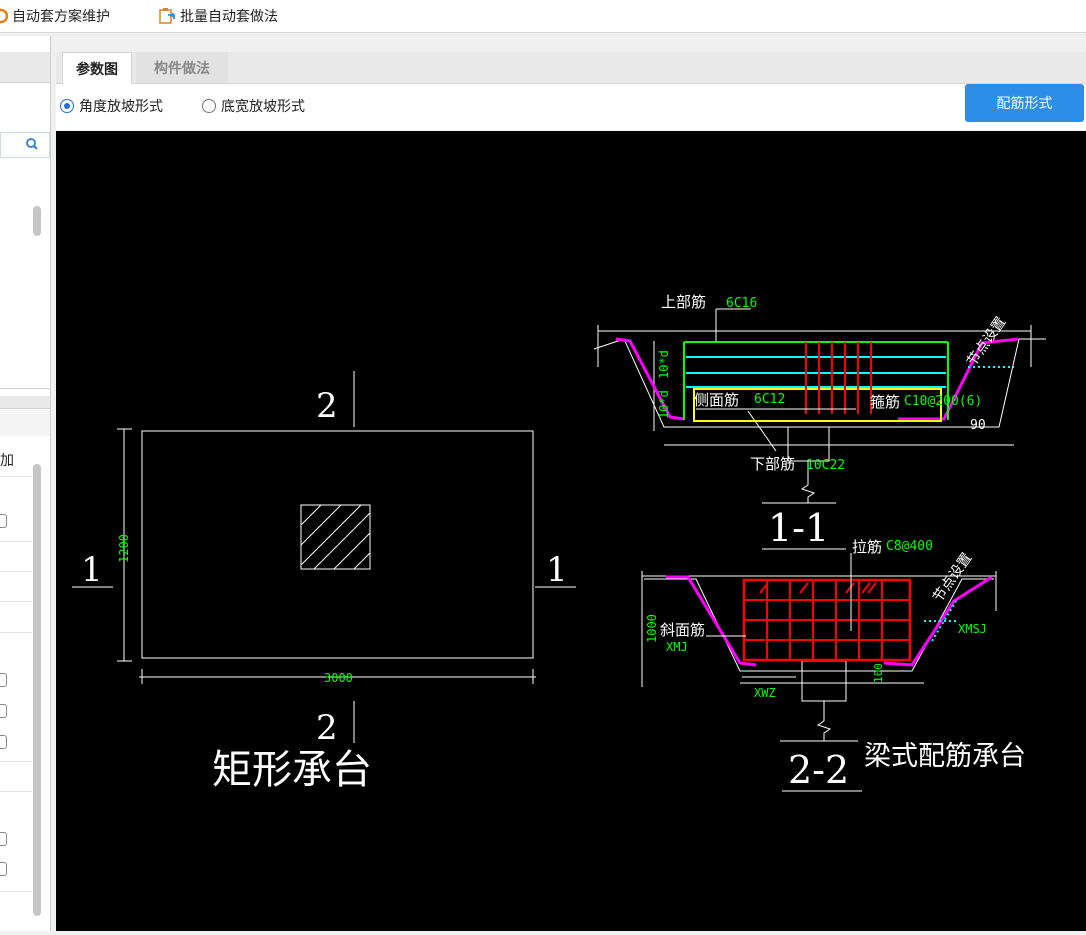  What do you see at coordinates (765, 693) in the screenshot?
I see `xwz-label: XWZ` at bounding box center [765, 693].